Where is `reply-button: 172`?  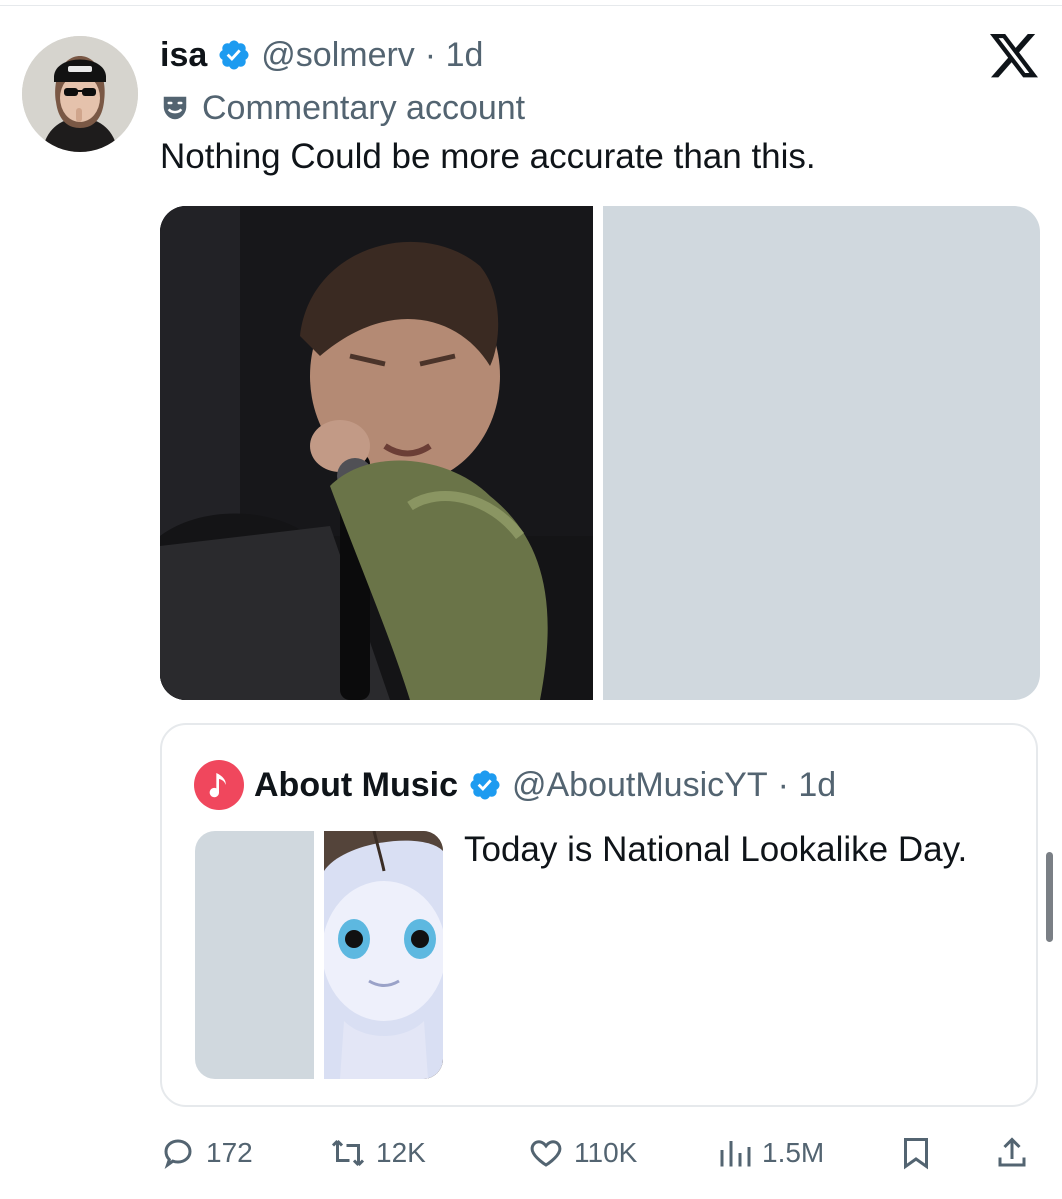
reply-button: 172 is located at coordinates (206, 1153).